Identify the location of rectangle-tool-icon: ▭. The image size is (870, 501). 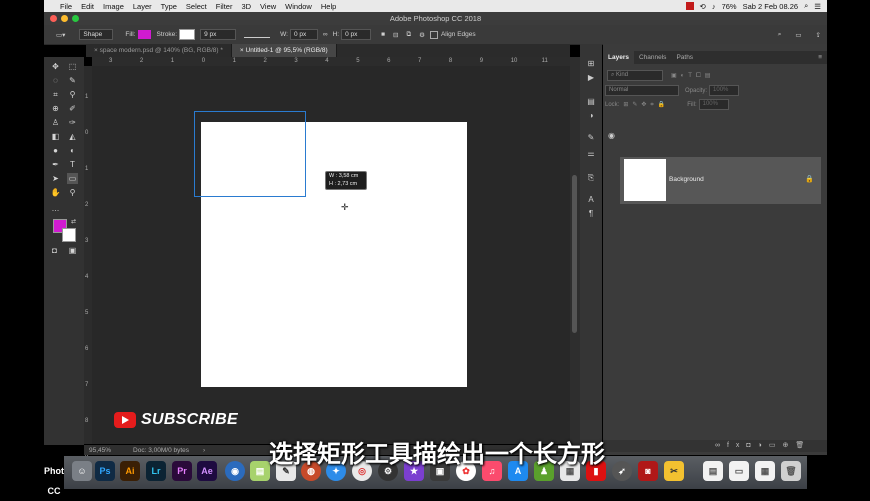
(72, 178).